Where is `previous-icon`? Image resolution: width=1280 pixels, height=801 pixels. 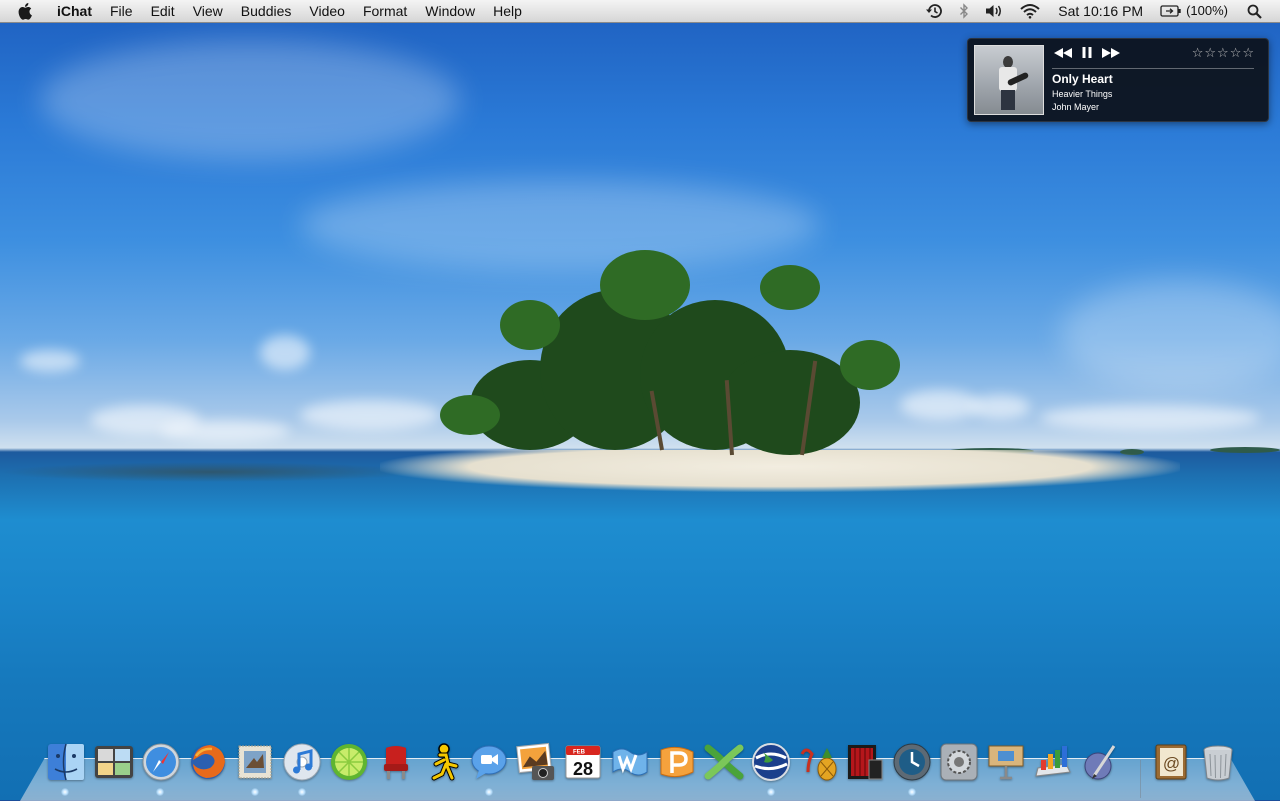 previous-icon is located at coordinates (1063, 52).